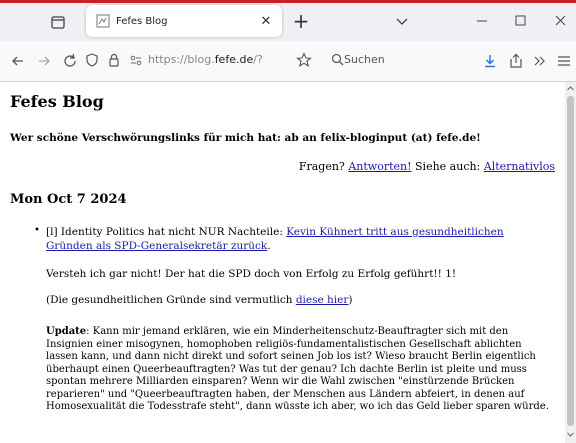 The height and width of the screenshot is (443, 576). Describe the element at coordinates (564, 61) in the screenshot. I see `hamburger-menu-icon` at that location.